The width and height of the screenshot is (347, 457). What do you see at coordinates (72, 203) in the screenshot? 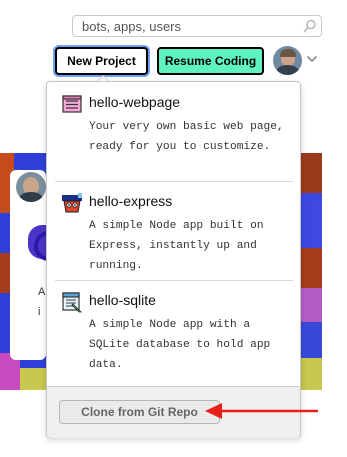
I see `express-icon` at bounding box center [72, 203].